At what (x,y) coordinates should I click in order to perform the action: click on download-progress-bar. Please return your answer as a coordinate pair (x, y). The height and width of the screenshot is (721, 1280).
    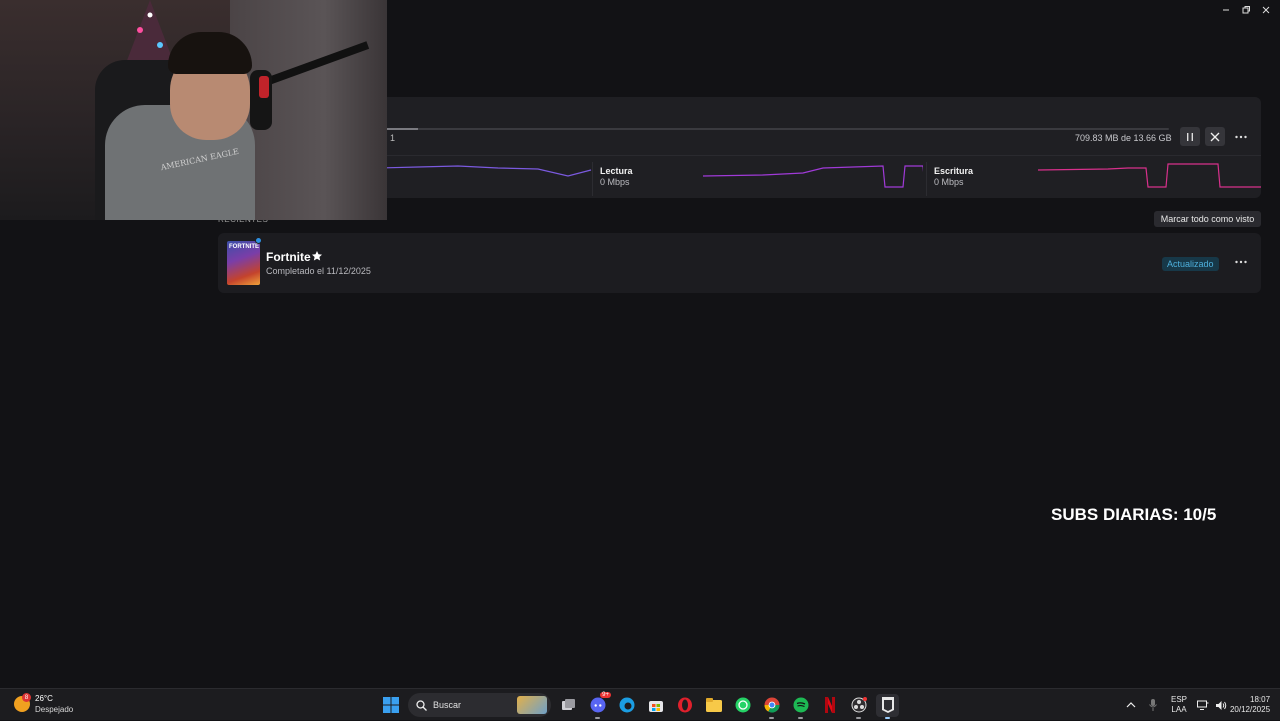
    Looking at the image, I should click on (773, 129).